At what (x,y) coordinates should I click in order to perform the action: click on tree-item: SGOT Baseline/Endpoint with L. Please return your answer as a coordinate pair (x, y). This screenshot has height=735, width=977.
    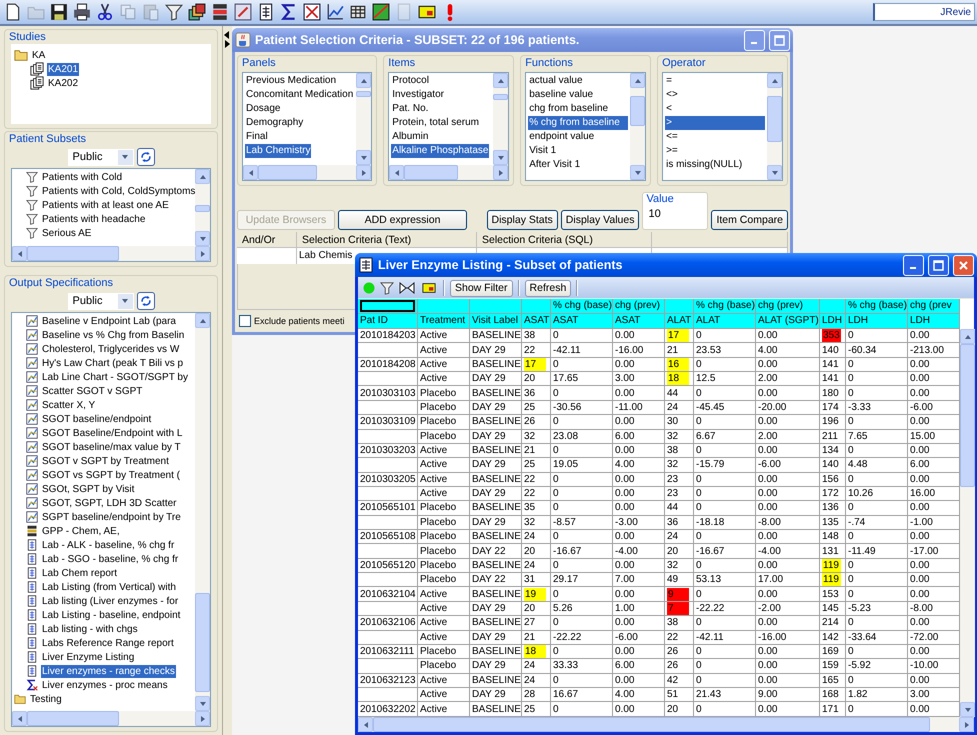
    Looking at the image, I should click on (103, 433).